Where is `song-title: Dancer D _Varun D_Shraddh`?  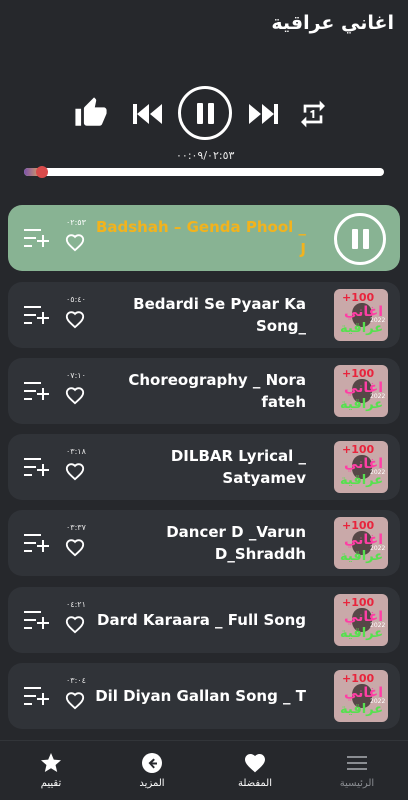
song-title: Dancer D _Varun D_Shraddh is located at coordinates (236, 543).